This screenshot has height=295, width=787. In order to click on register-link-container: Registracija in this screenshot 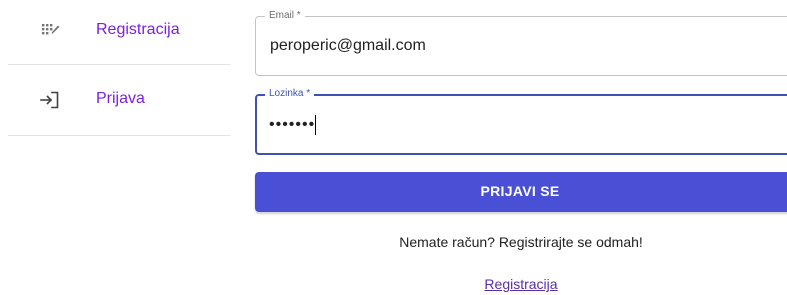, I will do `click(521, 284)`.